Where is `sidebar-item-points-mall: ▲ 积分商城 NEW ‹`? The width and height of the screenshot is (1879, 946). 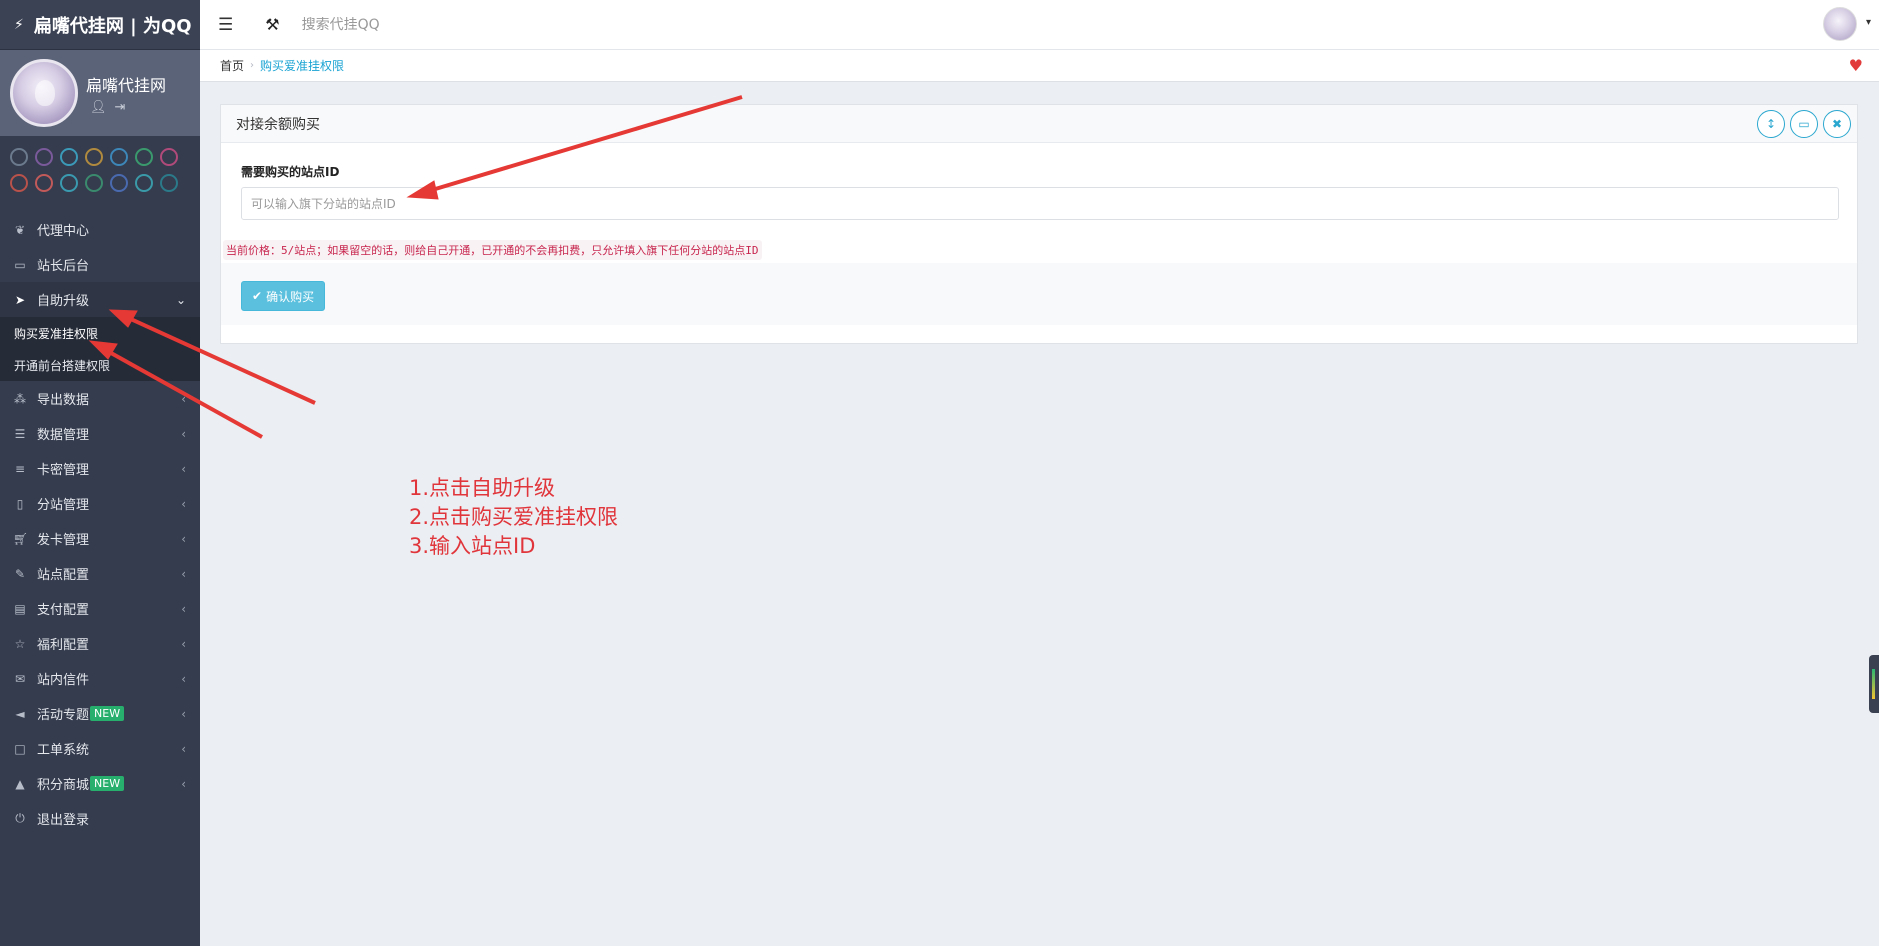 sidebar-item-points-mall: ▲ 积分商城 NEW ‹ is located at coordinates (100, 783).